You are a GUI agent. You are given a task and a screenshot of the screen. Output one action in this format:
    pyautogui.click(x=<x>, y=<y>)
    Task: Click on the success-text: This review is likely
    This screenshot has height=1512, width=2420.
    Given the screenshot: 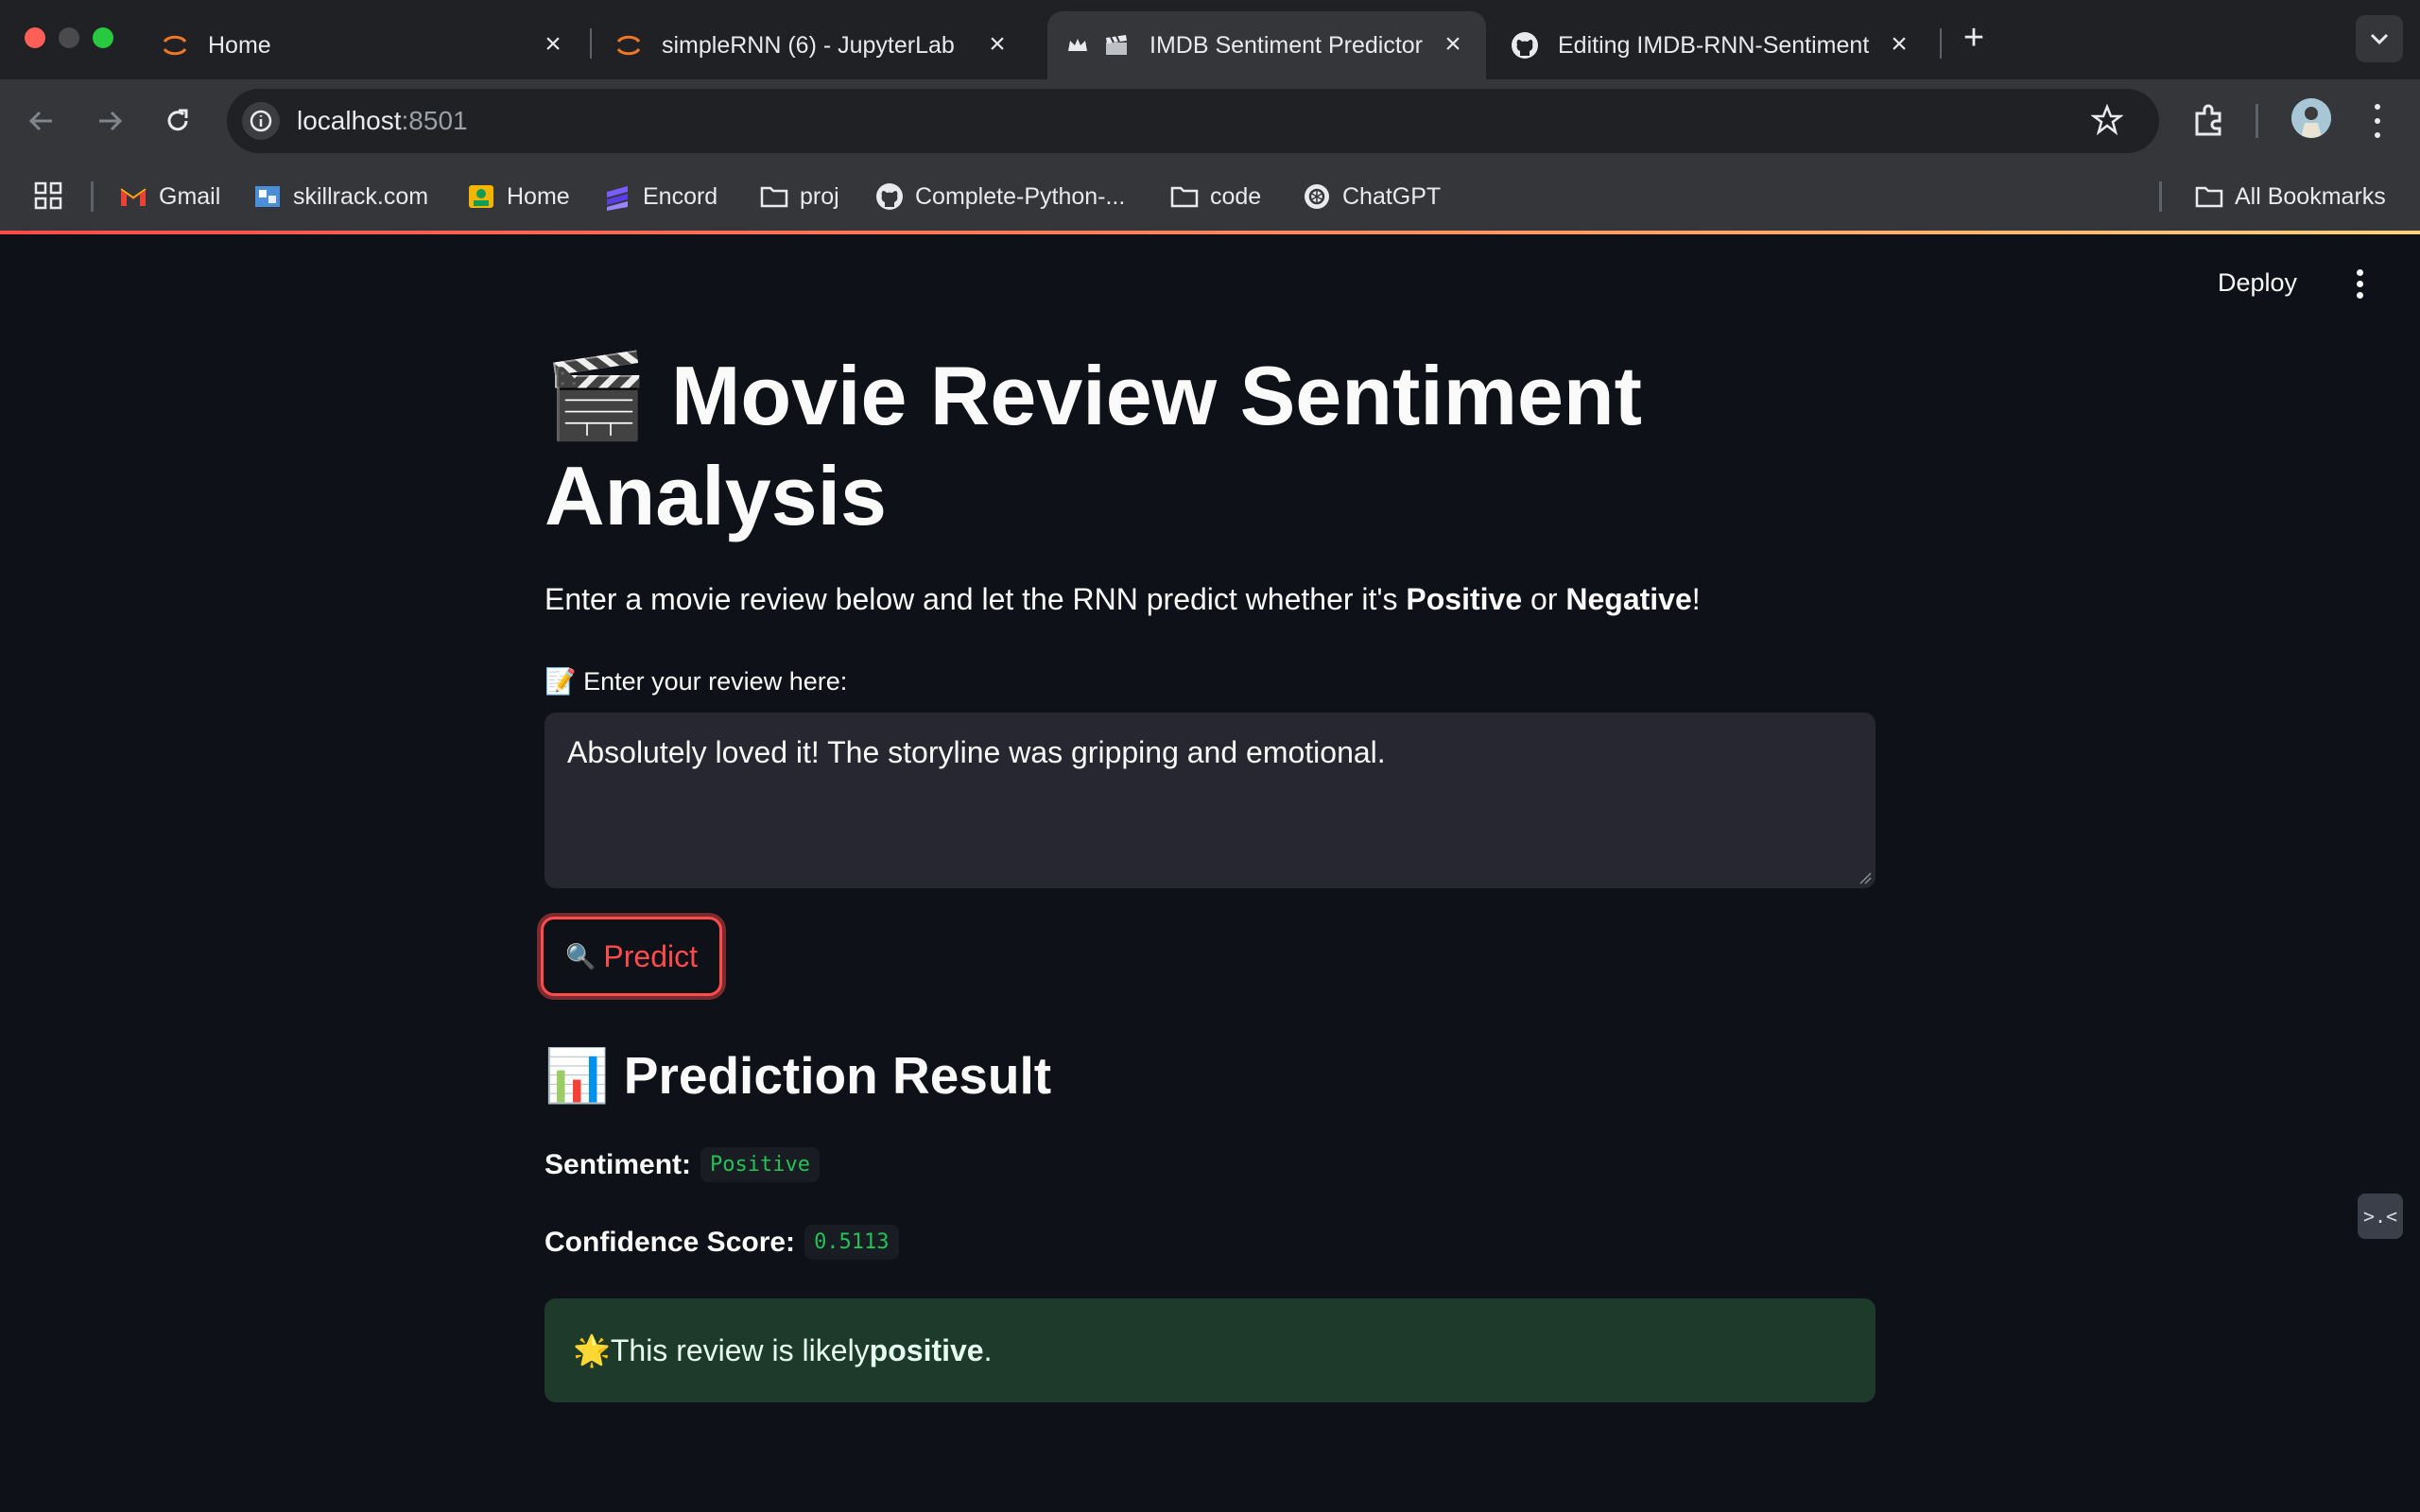 What is the action you would take?
    pyautogui.click(x=740, y=1349)
    